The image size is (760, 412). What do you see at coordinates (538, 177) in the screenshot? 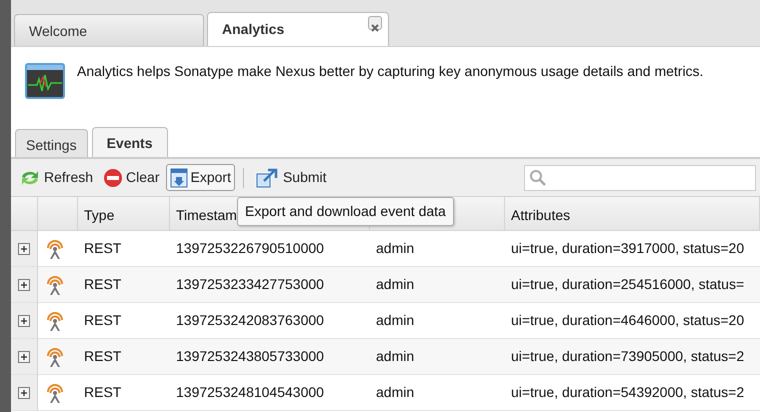
I see `search-icon` at bounding box center [538, 177].